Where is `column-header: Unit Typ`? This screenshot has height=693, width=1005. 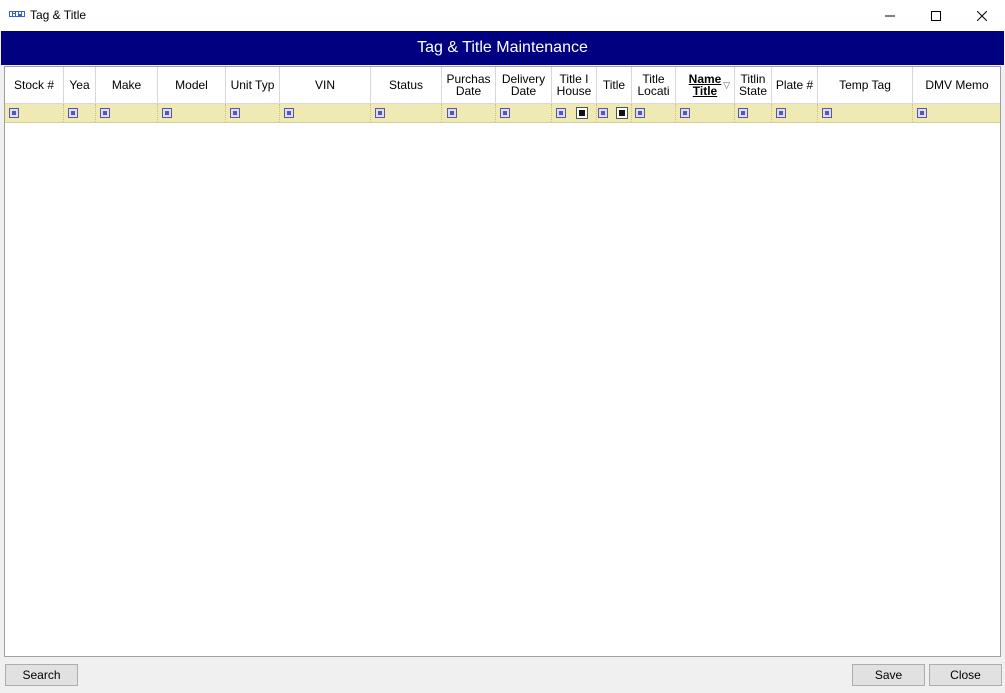 column-header: Unit Typ is located at coordinates (253, 85).